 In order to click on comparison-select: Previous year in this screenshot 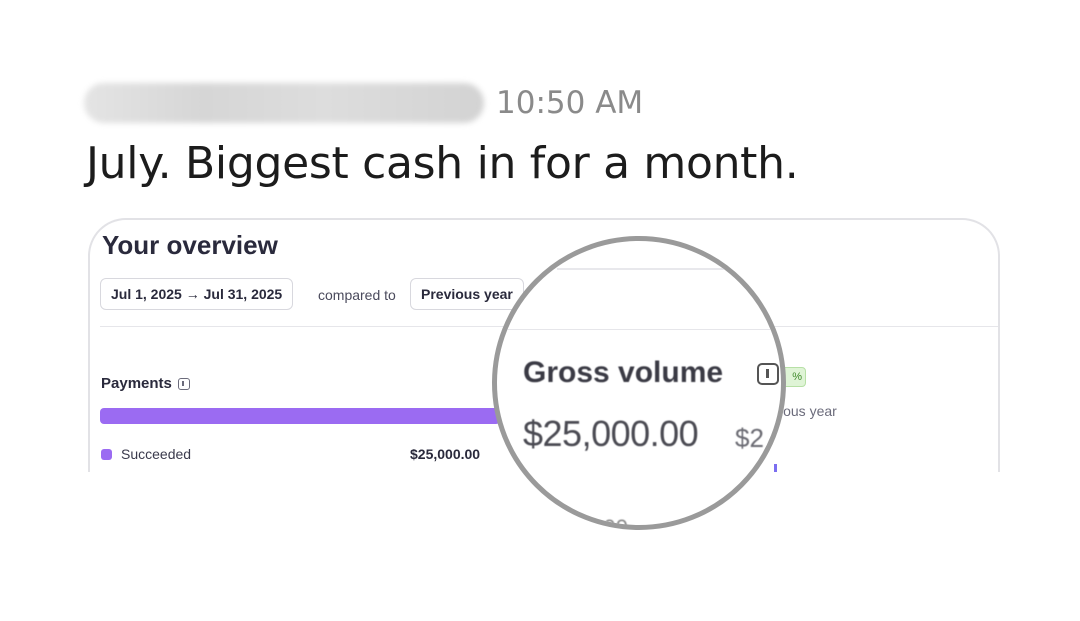, I will do `click(467, 294)`.